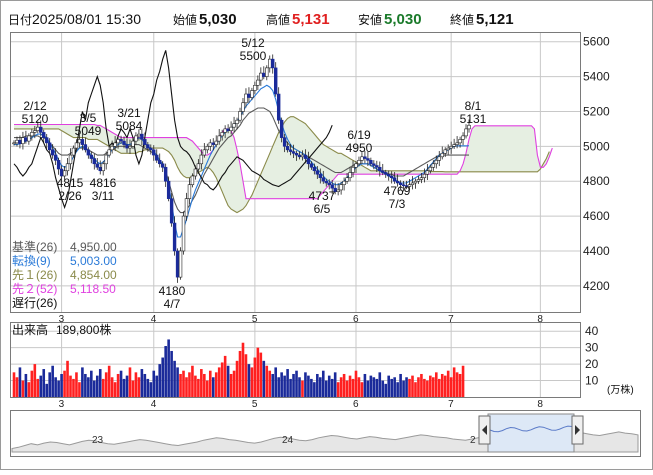 The width and height of the screenshot is (653, 475). I want to click on navigator-window, so click(531, 433).